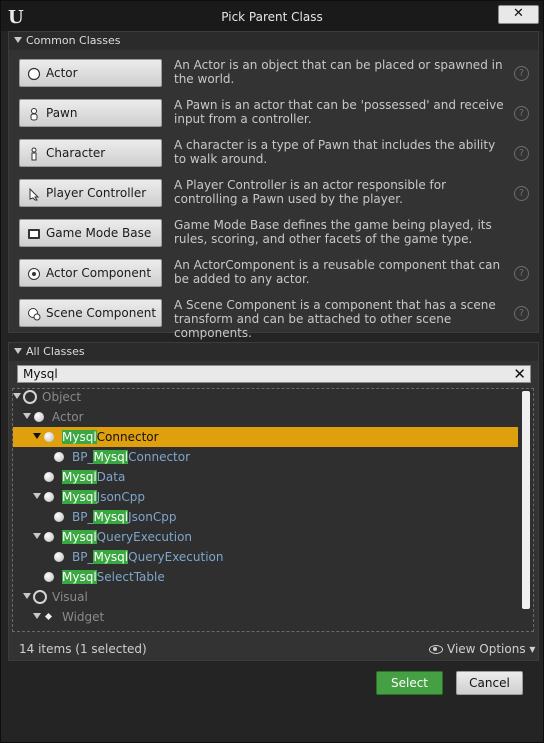 This screenshot has width=544, height=743. Describe the element at coordinates (273, 352) in the screenshot. I see `all-classes-header: All Classes` at that location.